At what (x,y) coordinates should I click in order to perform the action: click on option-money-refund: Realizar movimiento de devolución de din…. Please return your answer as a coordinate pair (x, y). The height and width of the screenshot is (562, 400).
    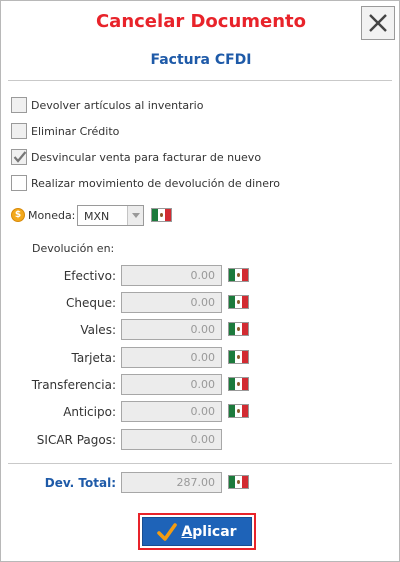
    Looking at the image, I should click on (145, 183).